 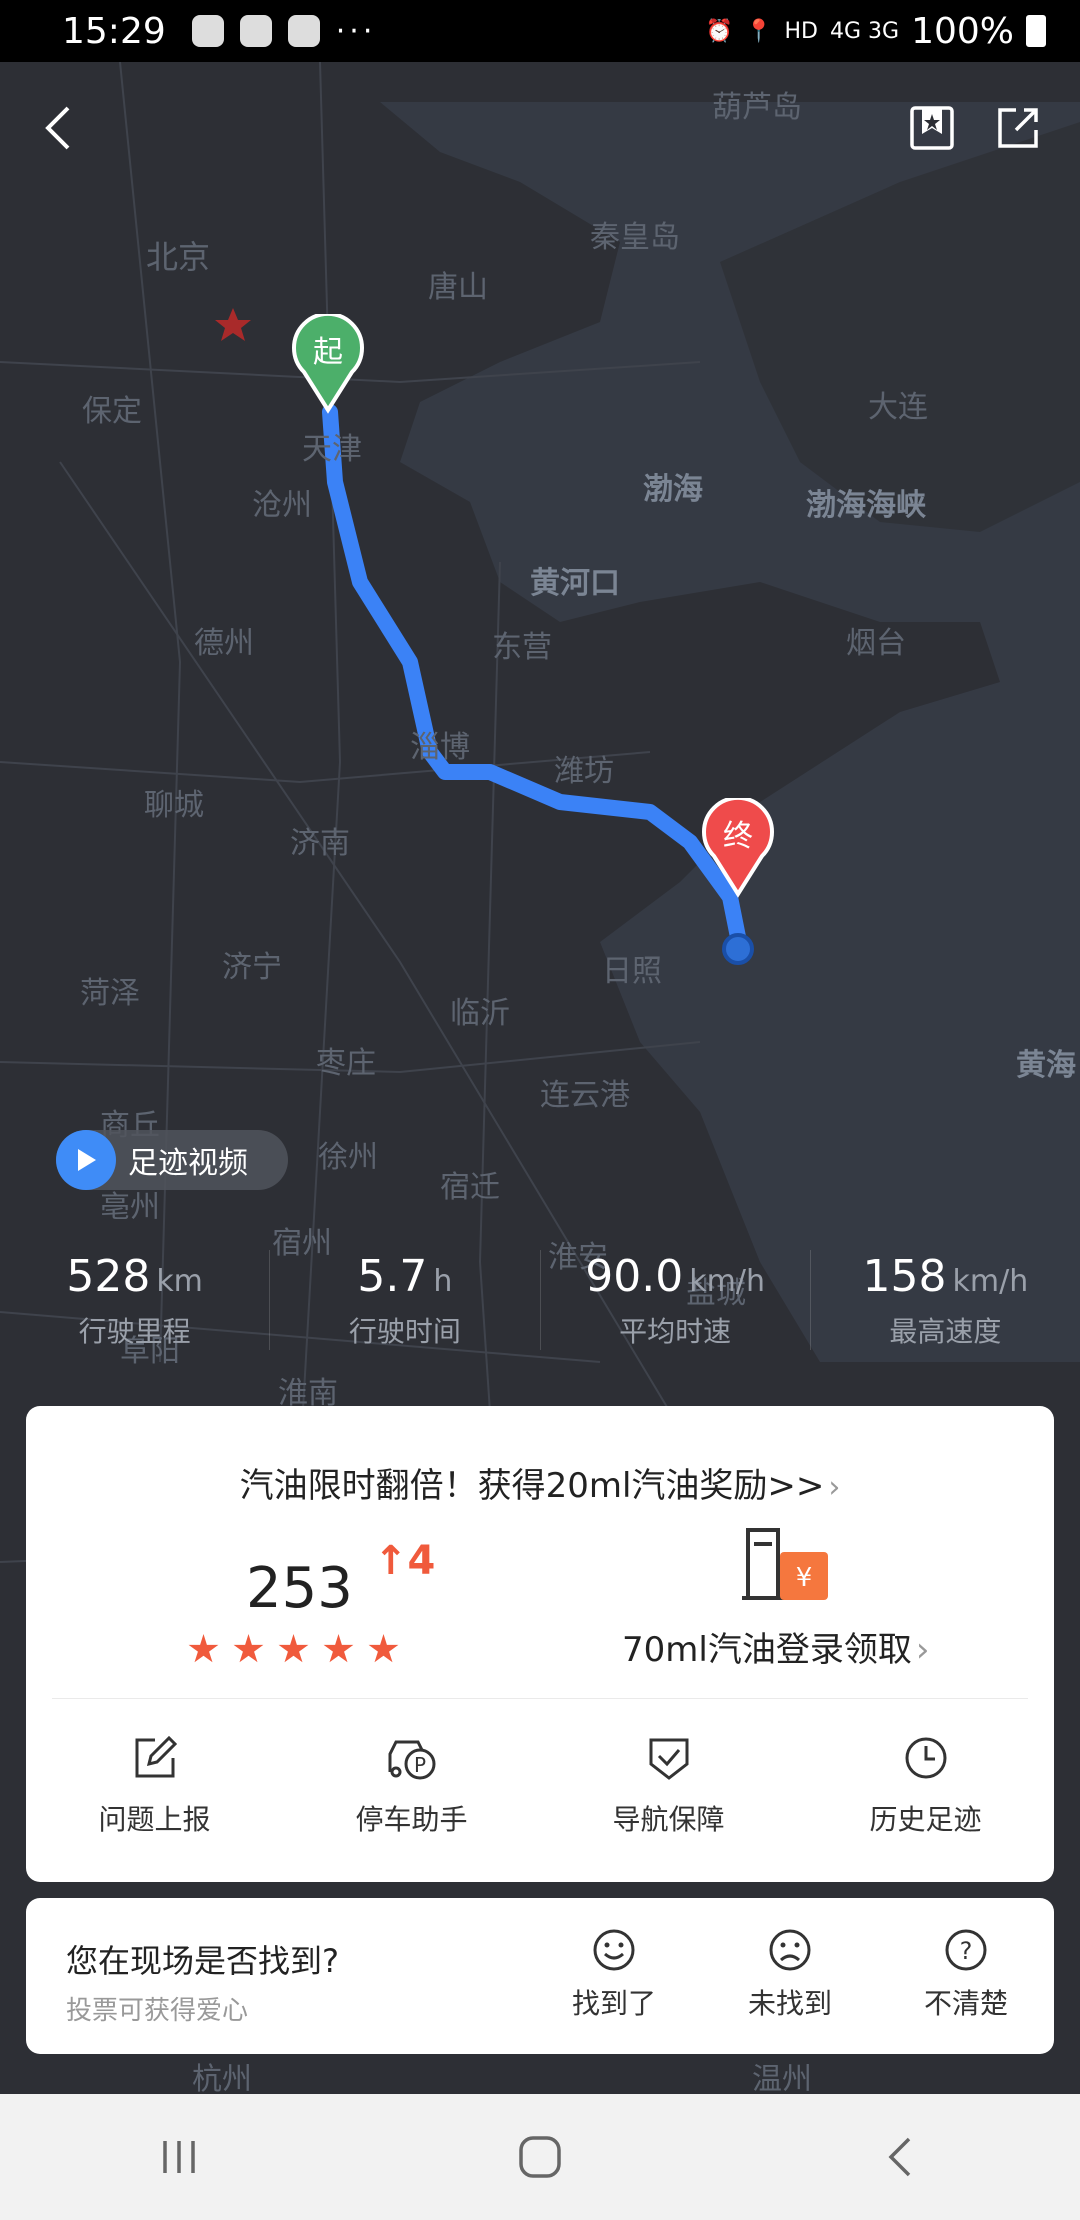 I want to click on map-label: 北京, so click(x=178, y=257).